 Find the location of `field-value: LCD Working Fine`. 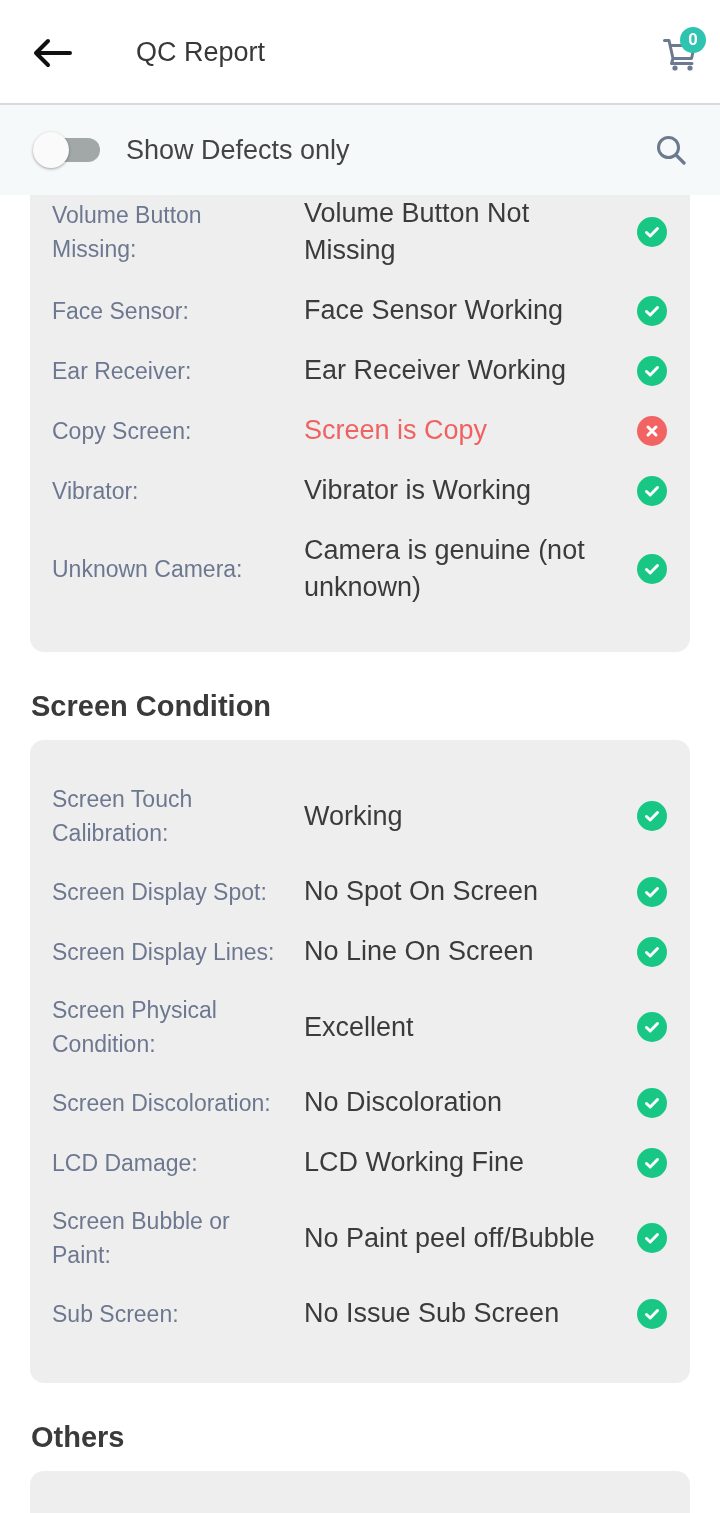

field-value: LCD Working Fine is located at coordinates (415, 1162).